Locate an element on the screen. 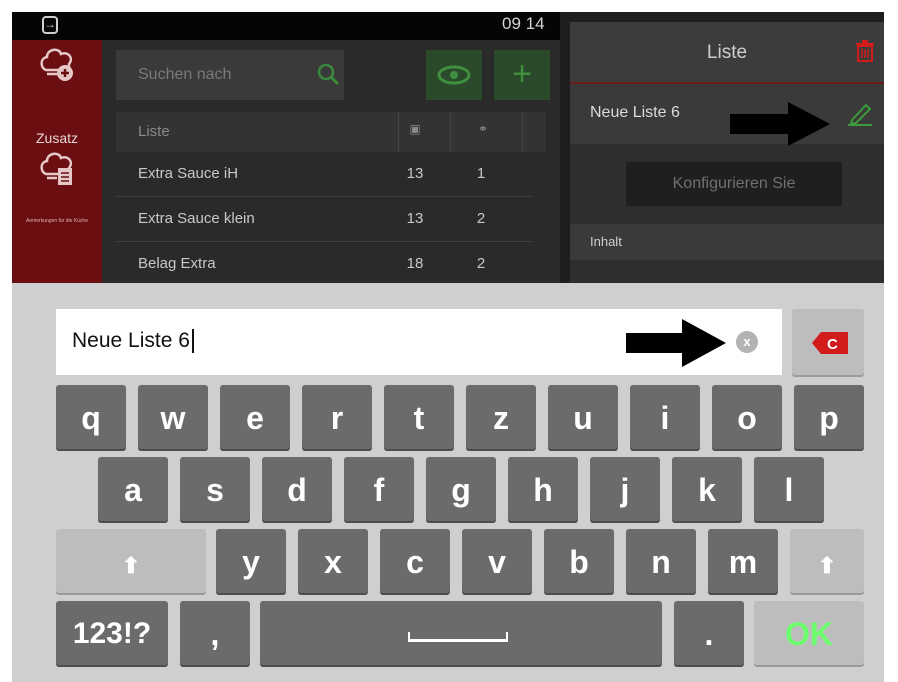 This screenshot has width=898, height=682. plus-icon: + is located at coordinates (522, 74).